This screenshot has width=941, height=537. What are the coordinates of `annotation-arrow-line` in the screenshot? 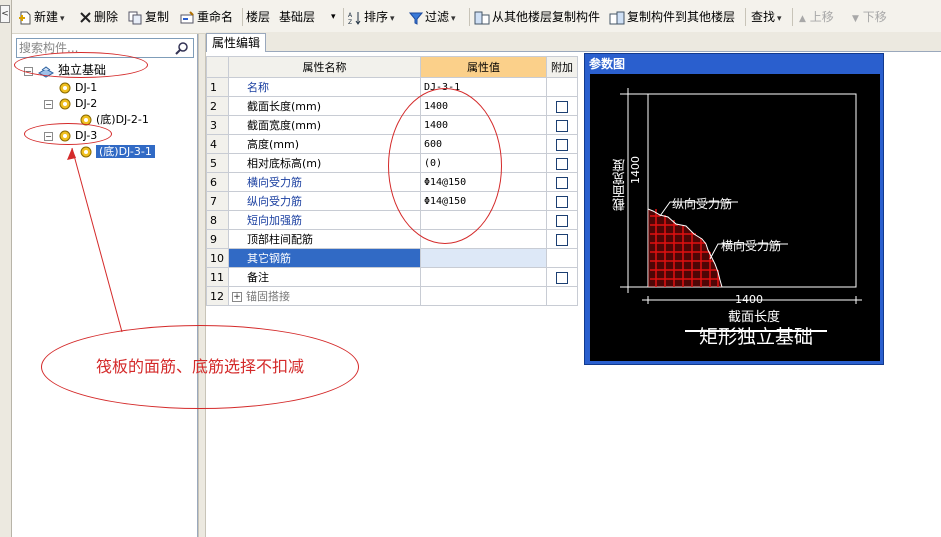 It's located at (97, 240).